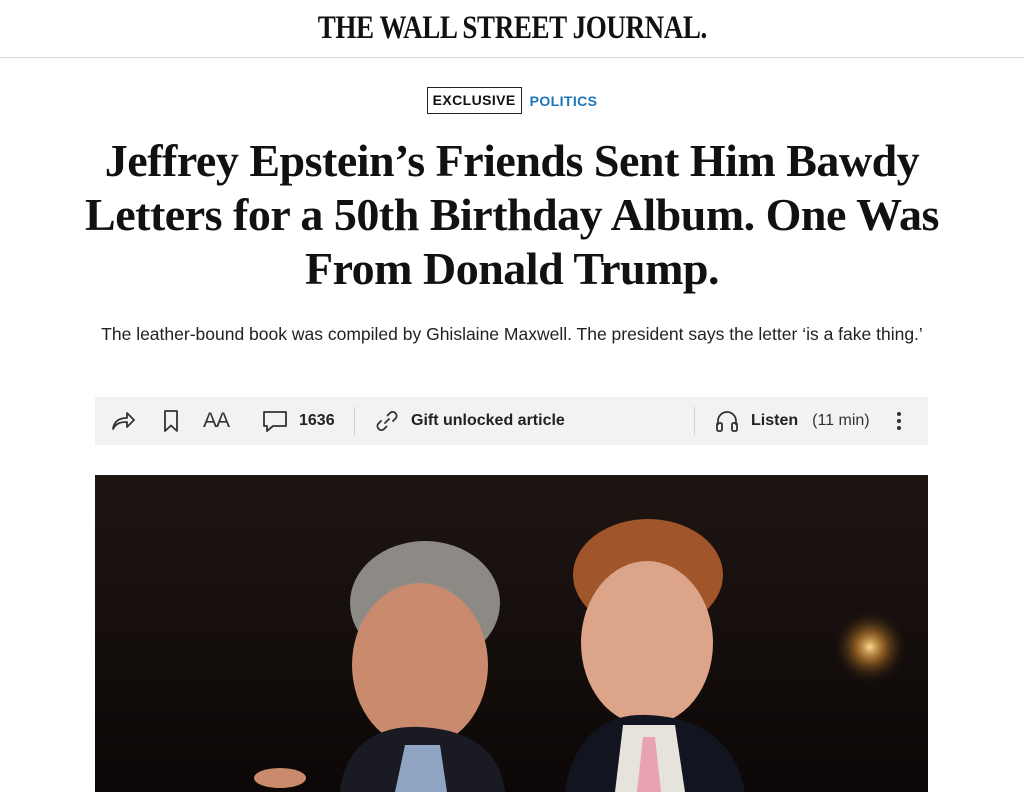  I want to click on listen-button: Listen (11 min), so click(792, 421).